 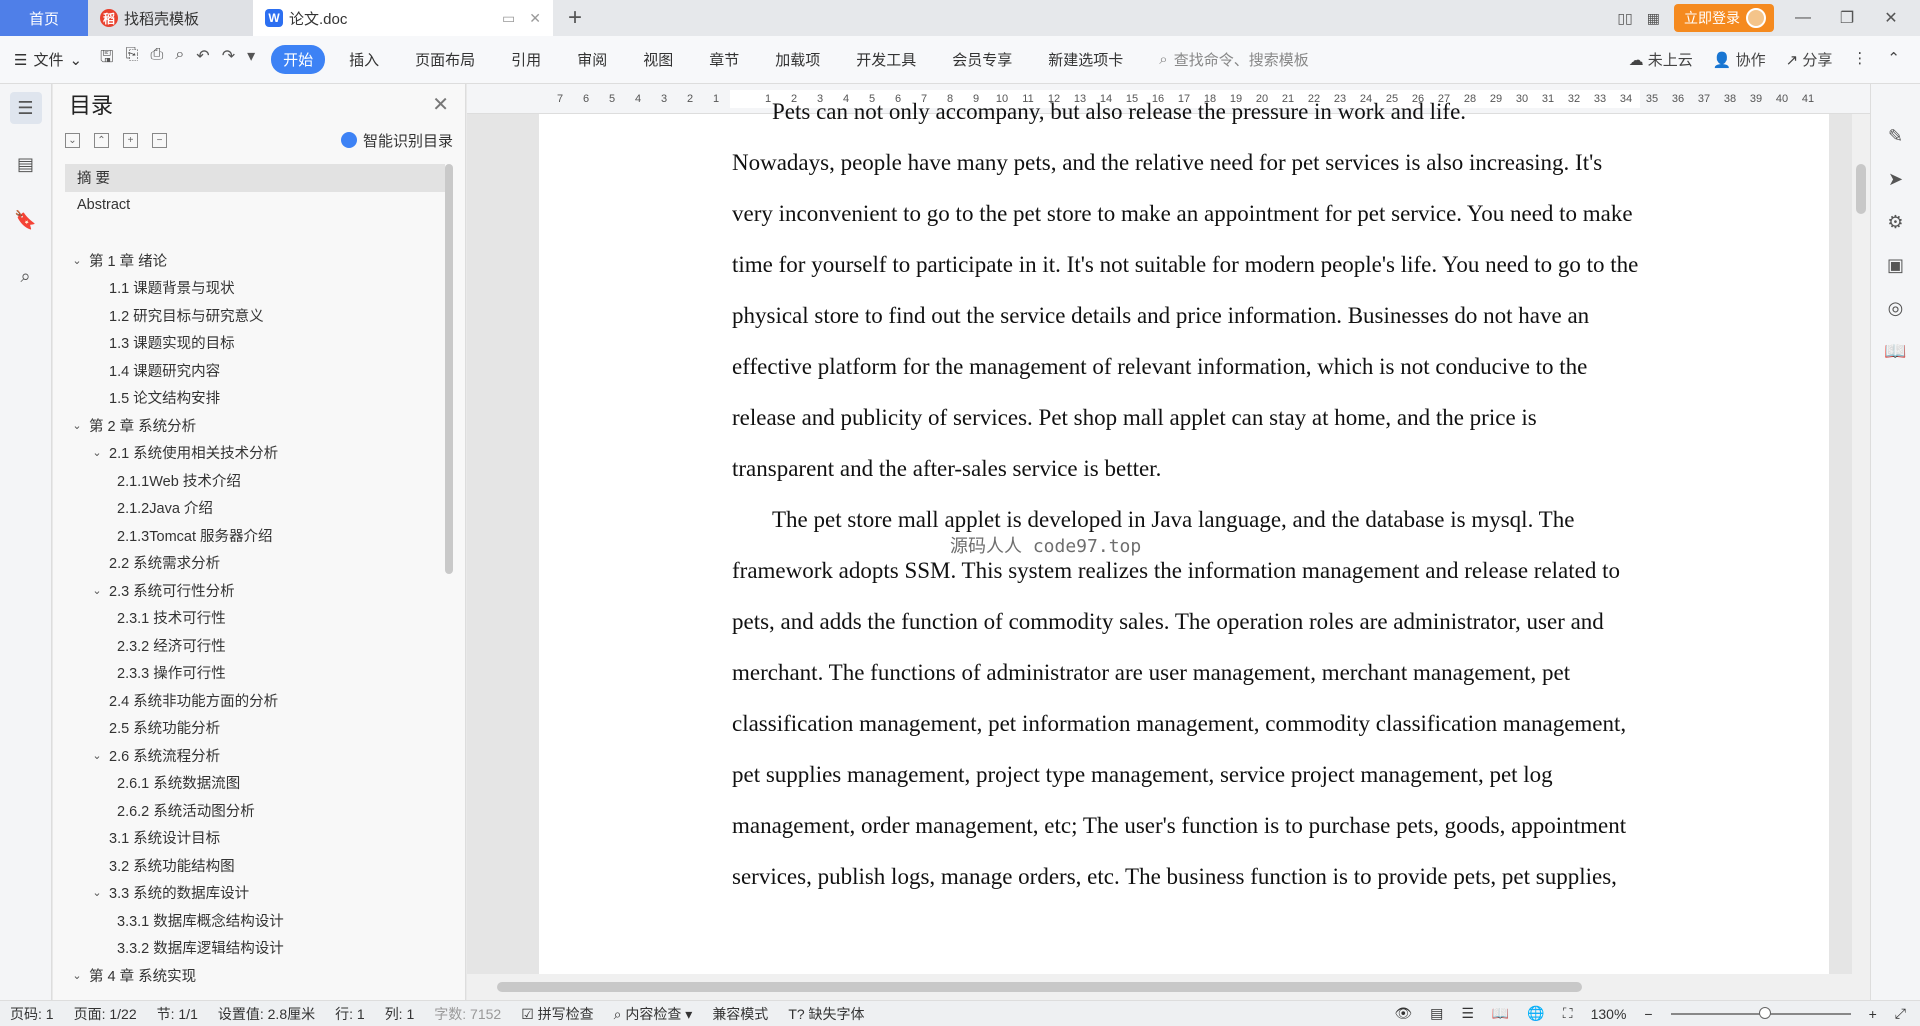 What do you see at coordinates (255, 178) in the screenshot?
I see `toc-item: 摘 要` at bounding box center [255, 178].